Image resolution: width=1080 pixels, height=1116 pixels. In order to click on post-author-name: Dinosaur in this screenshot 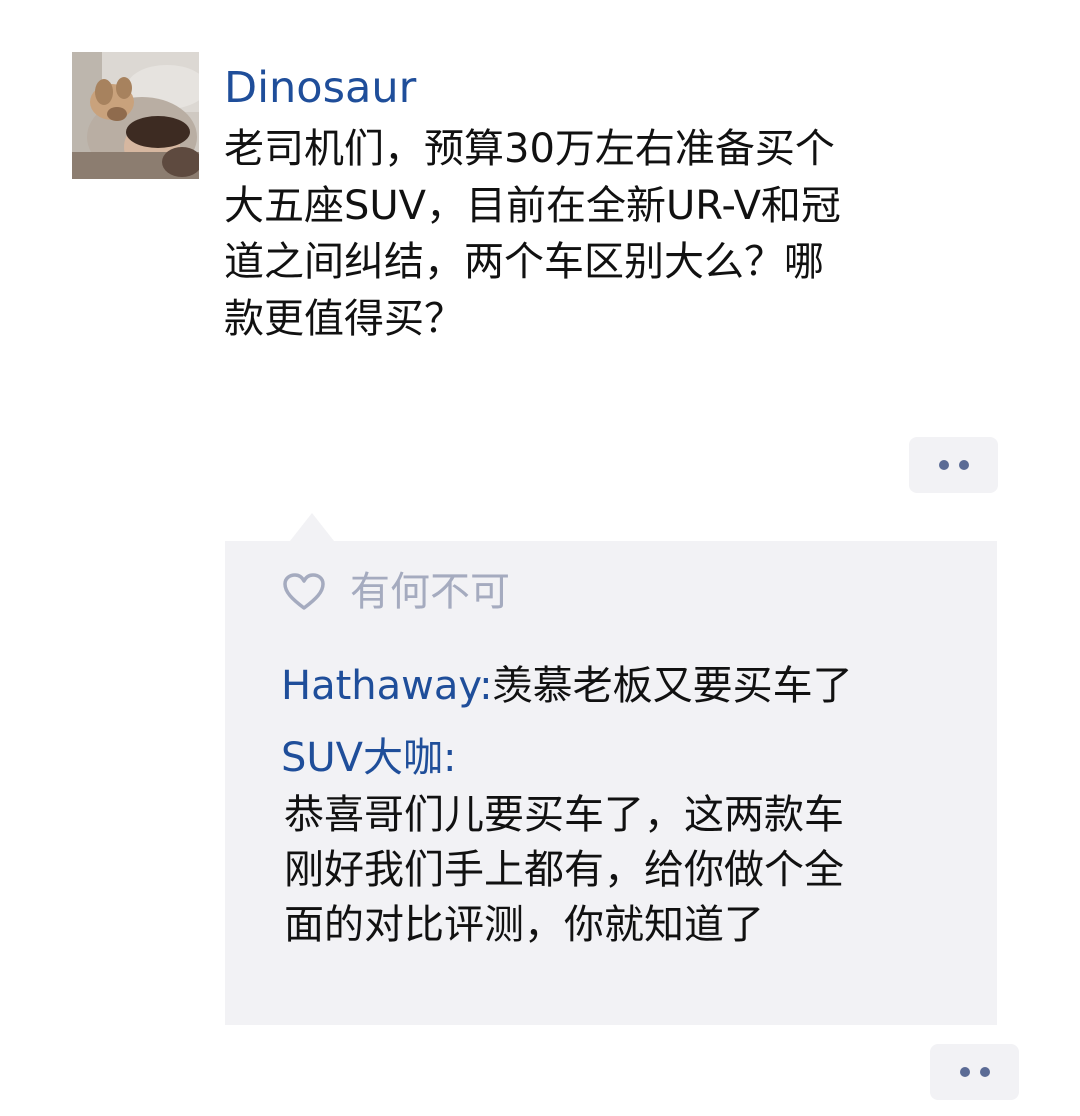, I will do `click(320, 88)`.